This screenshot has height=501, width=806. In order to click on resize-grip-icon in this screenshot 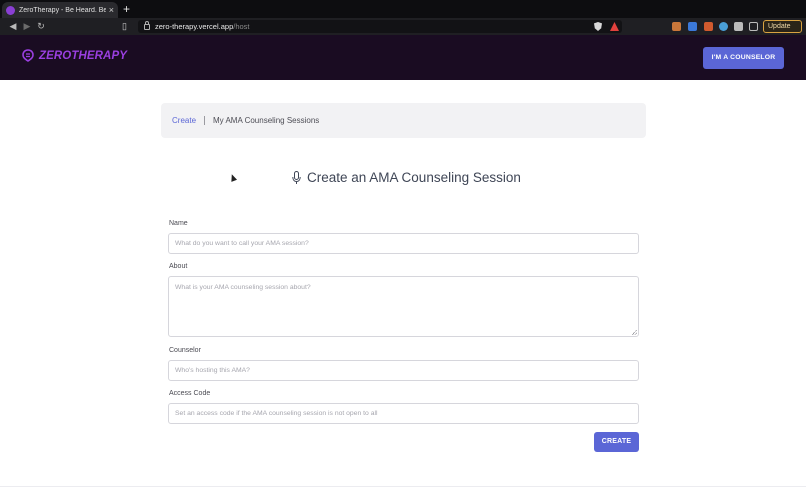, I will do `click(634, 332)`.